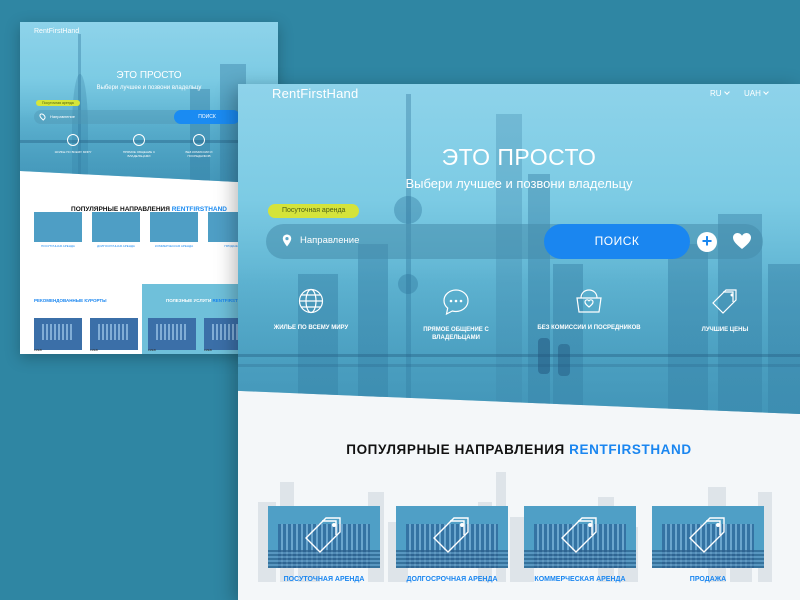 The image size is (800, 600). Describe the element at coordinates (62, 116) in the screenshot. I see `small-destination-input: Направление` at that location.